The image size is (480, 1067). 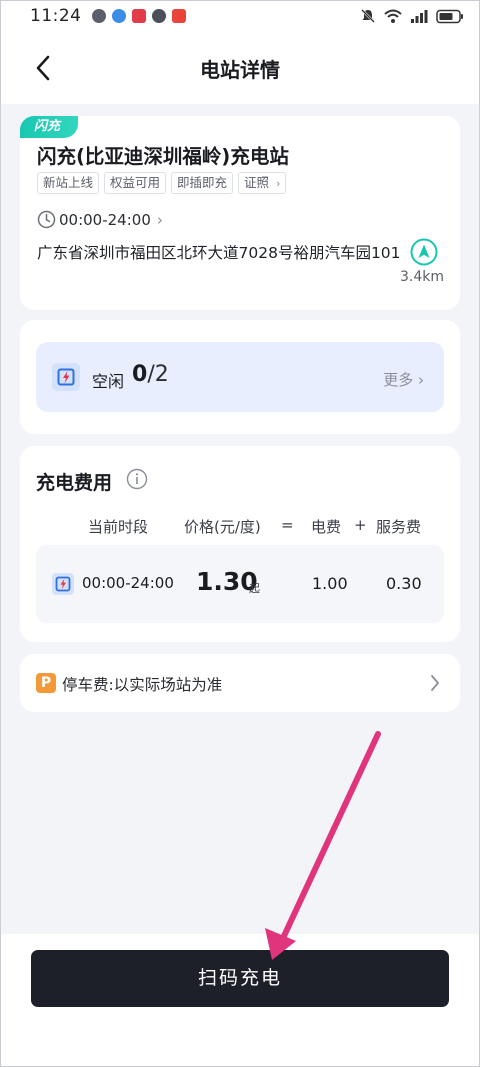 What do you see at coordinates (240, 584) in the screenshot?
I see `fee-table-row: 00:00-24:00 1.30 起 1.00 0.30` at bounding box center [240, 584].